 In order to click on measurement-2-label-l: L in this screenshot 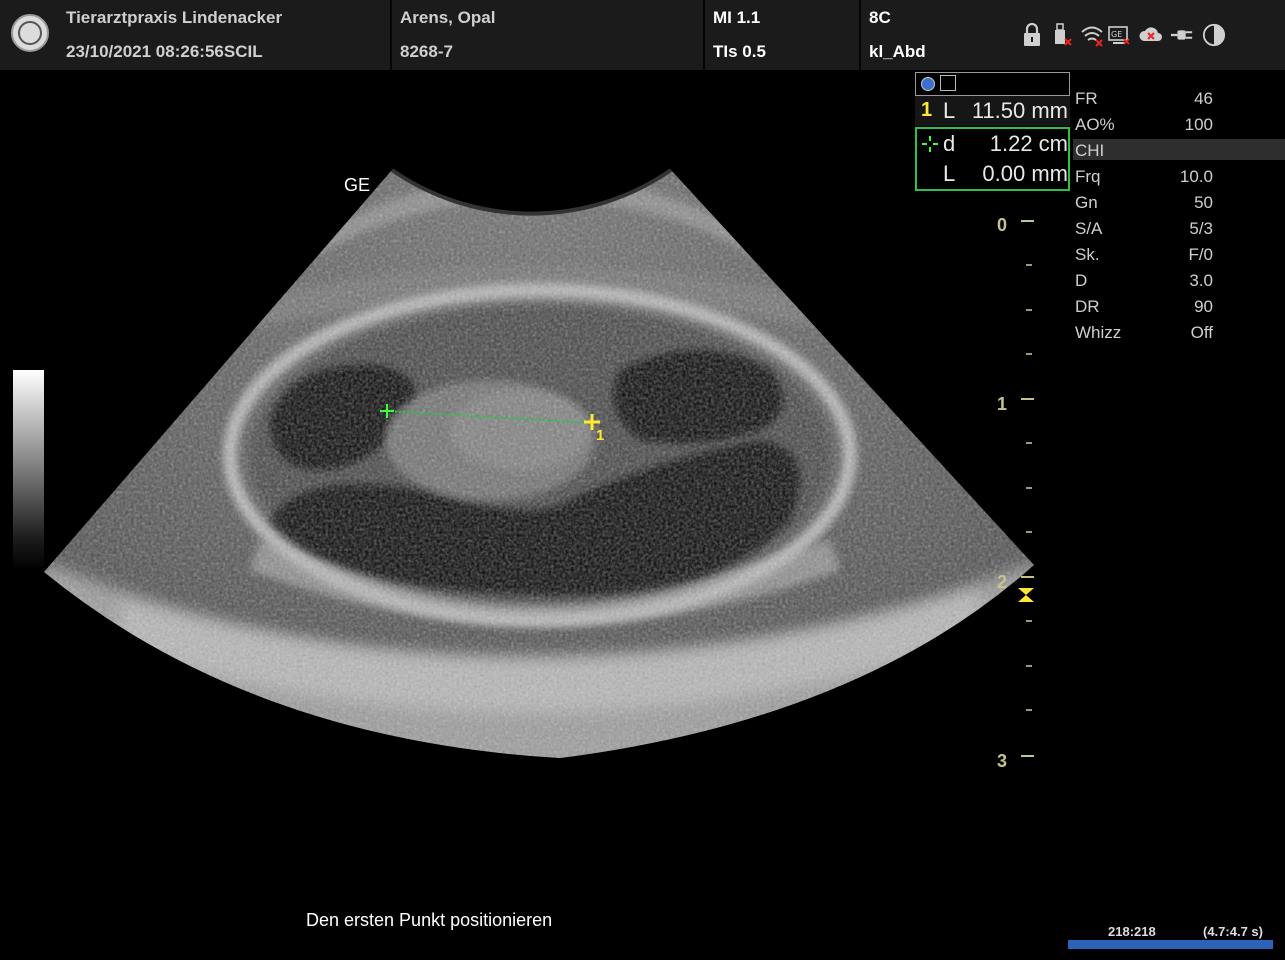, I will do `click(949, 173)`.